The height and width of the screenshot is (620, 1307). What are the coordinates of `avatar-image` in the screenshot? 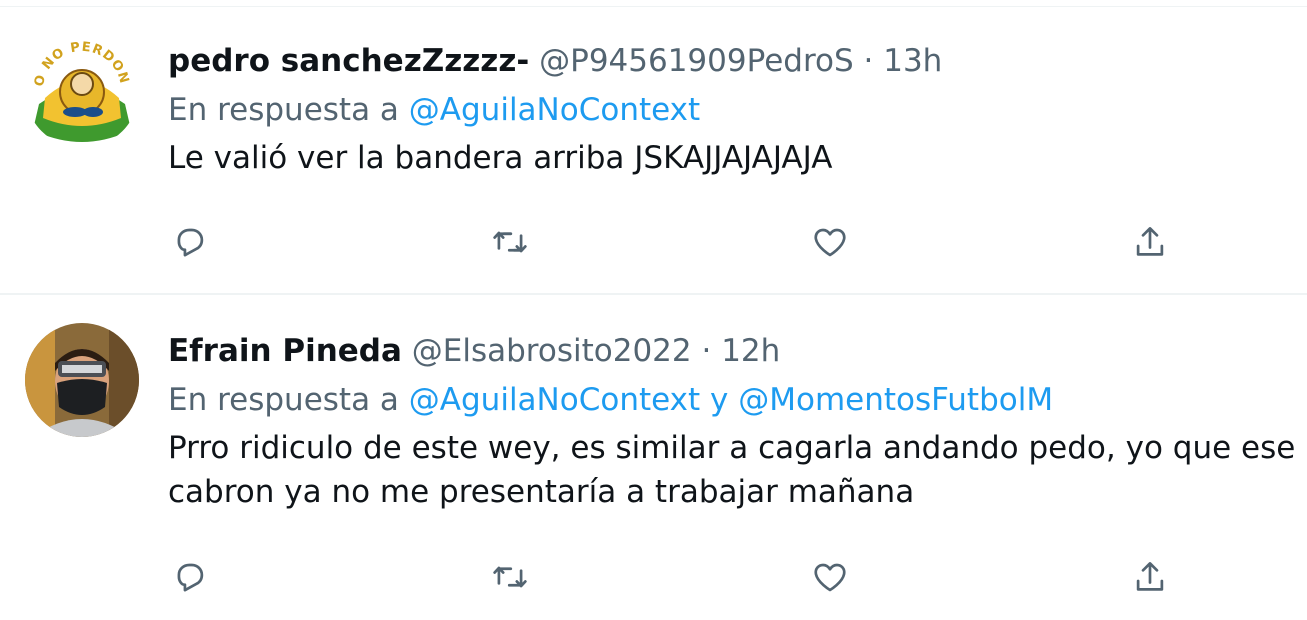 It's located at (82, 380).